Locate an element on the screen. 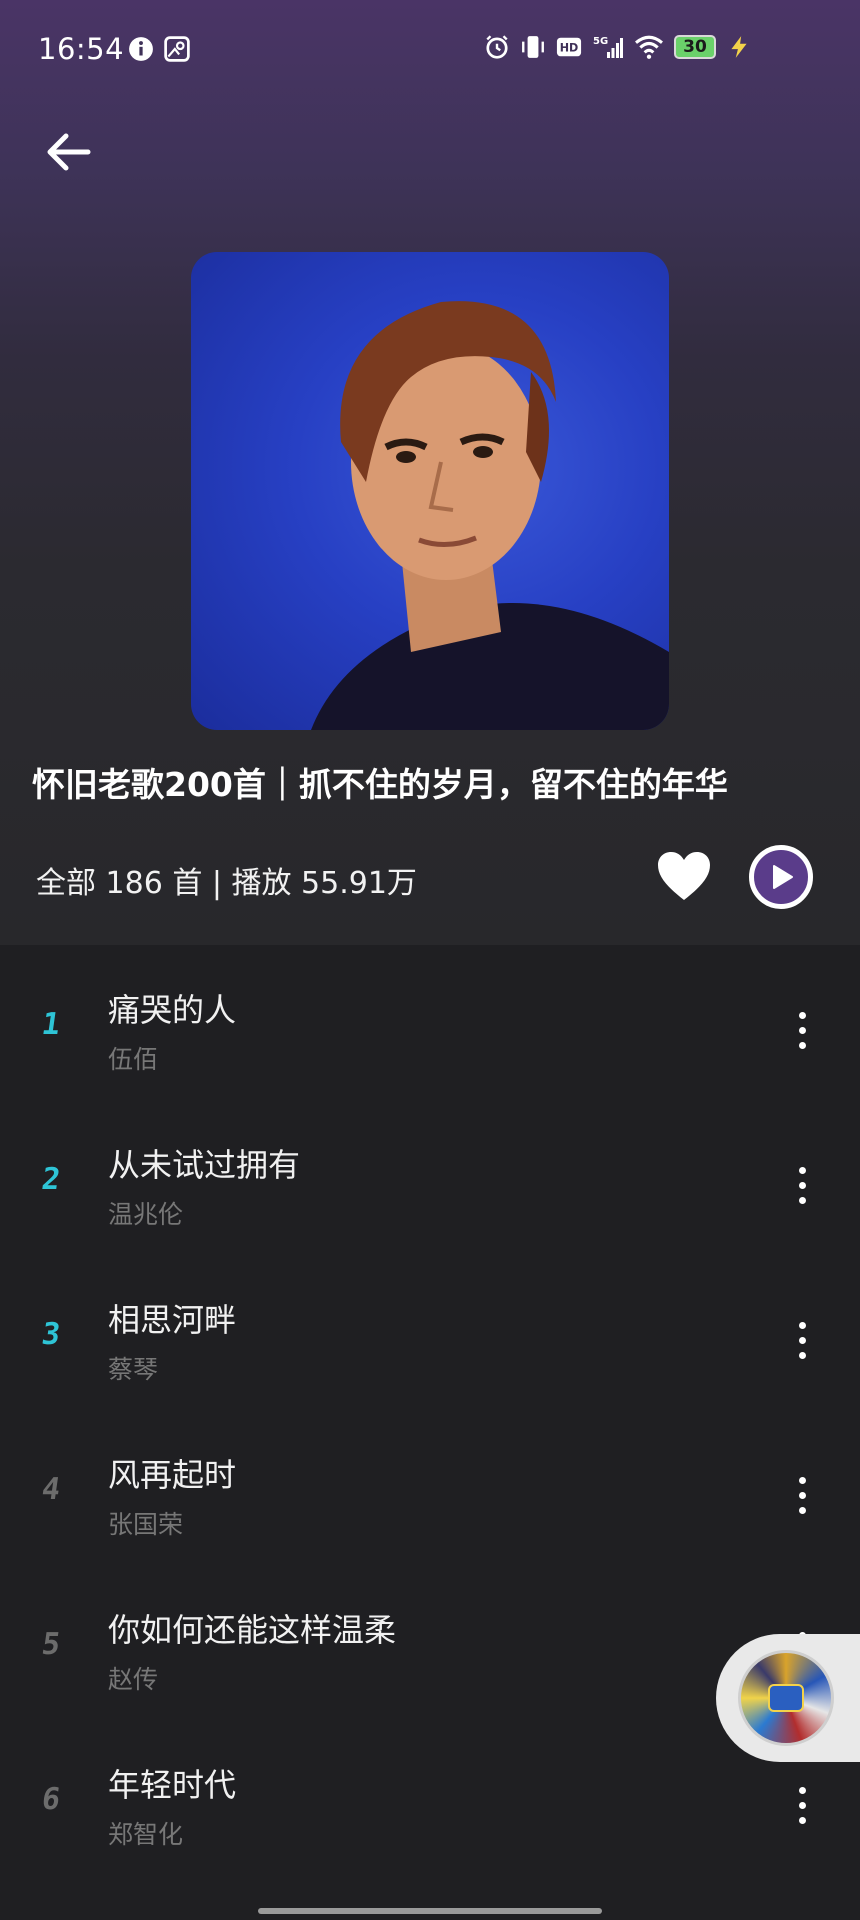 The image size is (860, 1920). play-circle-icon is located at coordinates (783, 877).